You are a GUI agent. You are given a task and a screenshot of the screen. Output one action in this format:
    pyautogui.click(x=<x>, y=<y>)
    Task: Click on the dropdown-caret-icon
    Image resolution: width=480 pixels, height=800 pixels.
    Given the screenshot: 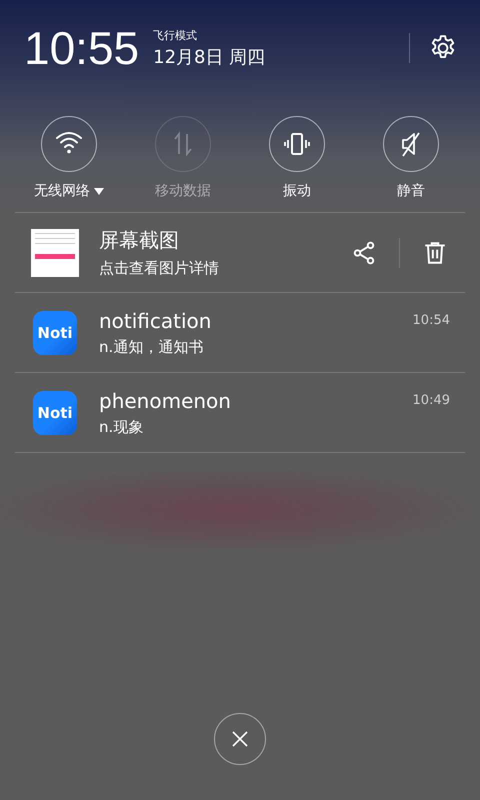 What is the action you would take?
    pyautogui.click(x=99, y=191)
    